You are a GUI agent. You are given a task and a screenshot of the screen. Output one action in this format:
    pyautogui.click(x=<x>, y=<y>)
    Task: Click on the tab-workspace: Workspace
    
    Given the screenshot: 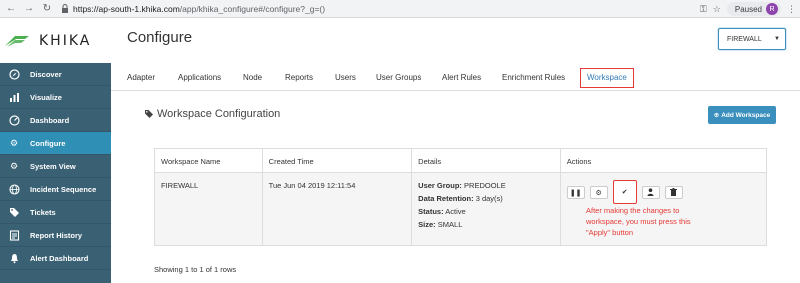 What is the action you would take?
    pyautogui.click(x=607, y=78)
    